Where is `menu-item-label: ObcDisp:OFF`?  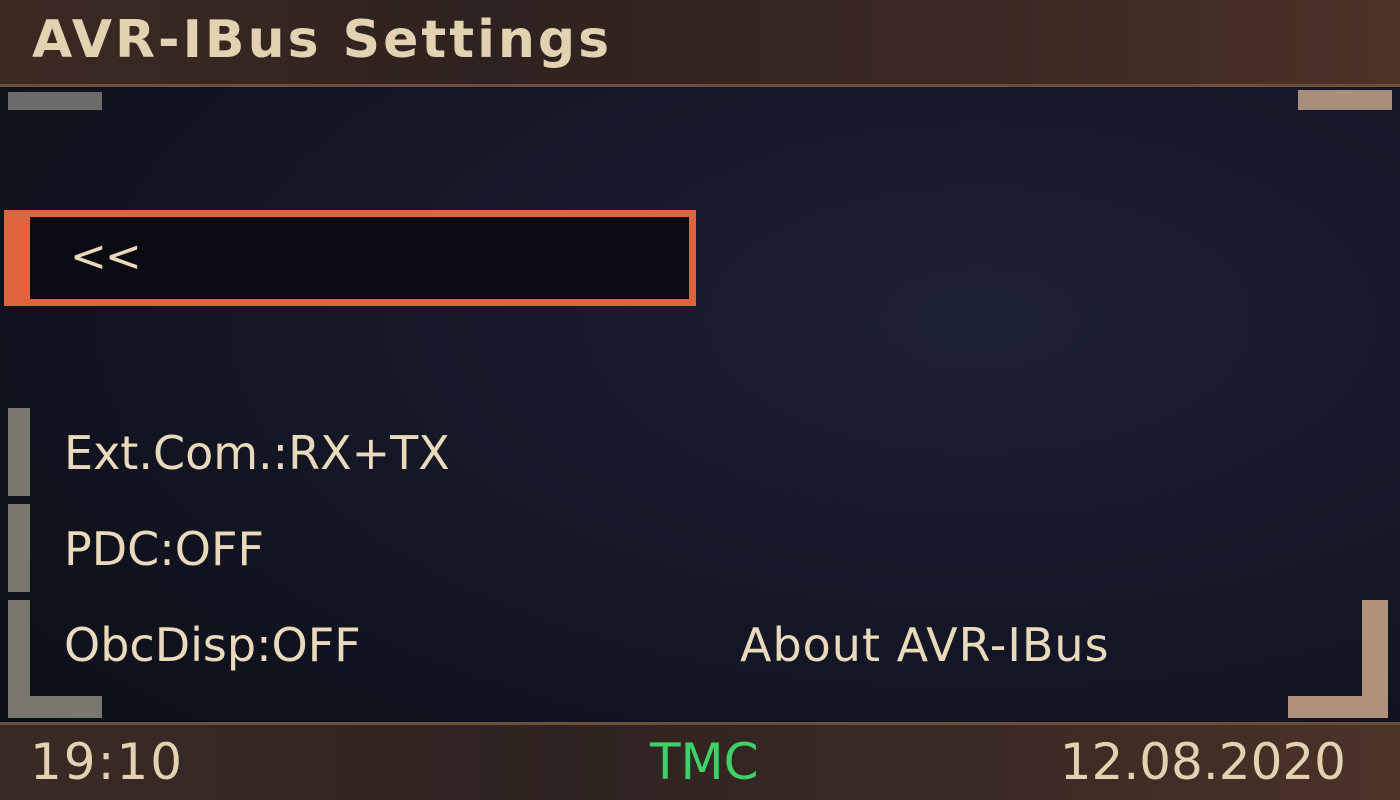 menu-item-label: ObcDisp:OFF is located at coordinates (212, 645).